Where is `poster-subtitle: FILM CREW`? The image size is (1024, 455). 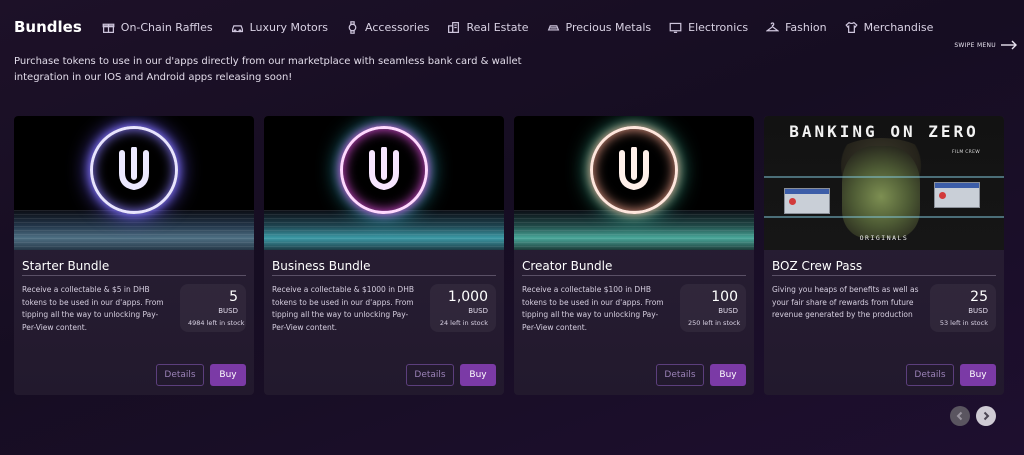
poster-subtitle: FILM CREW is located at coordinates (966, 152).